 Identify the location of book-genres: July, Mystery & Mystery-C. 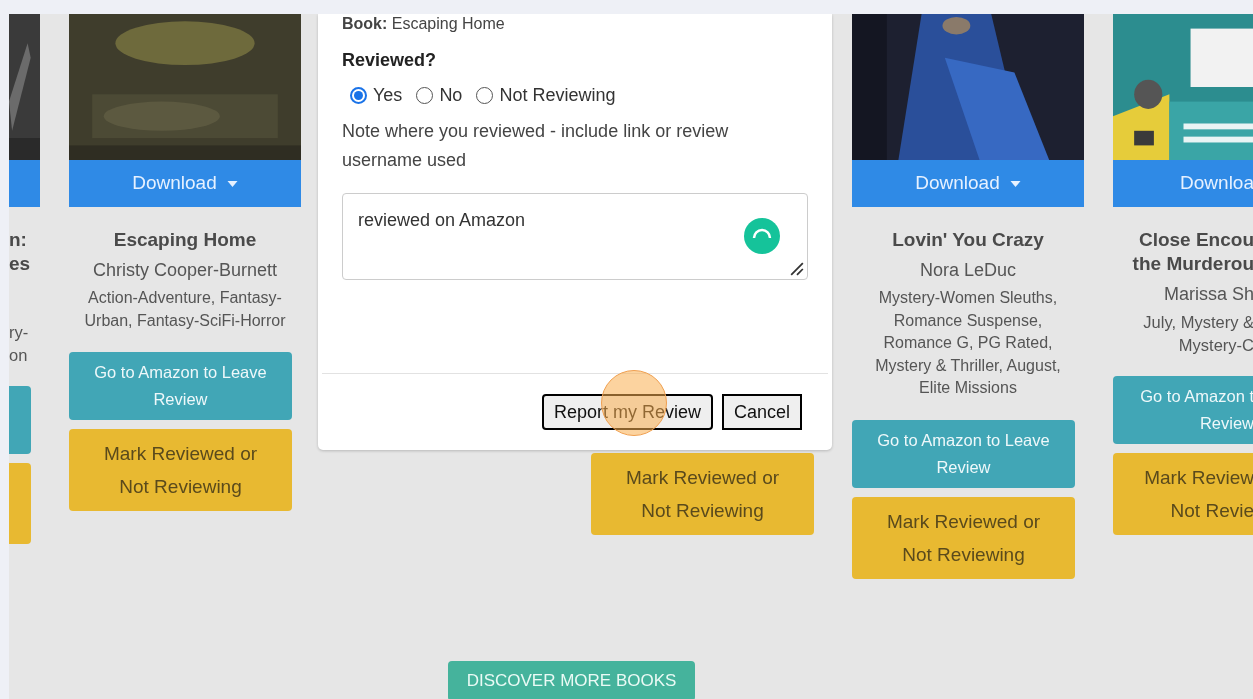
(1198, 334).